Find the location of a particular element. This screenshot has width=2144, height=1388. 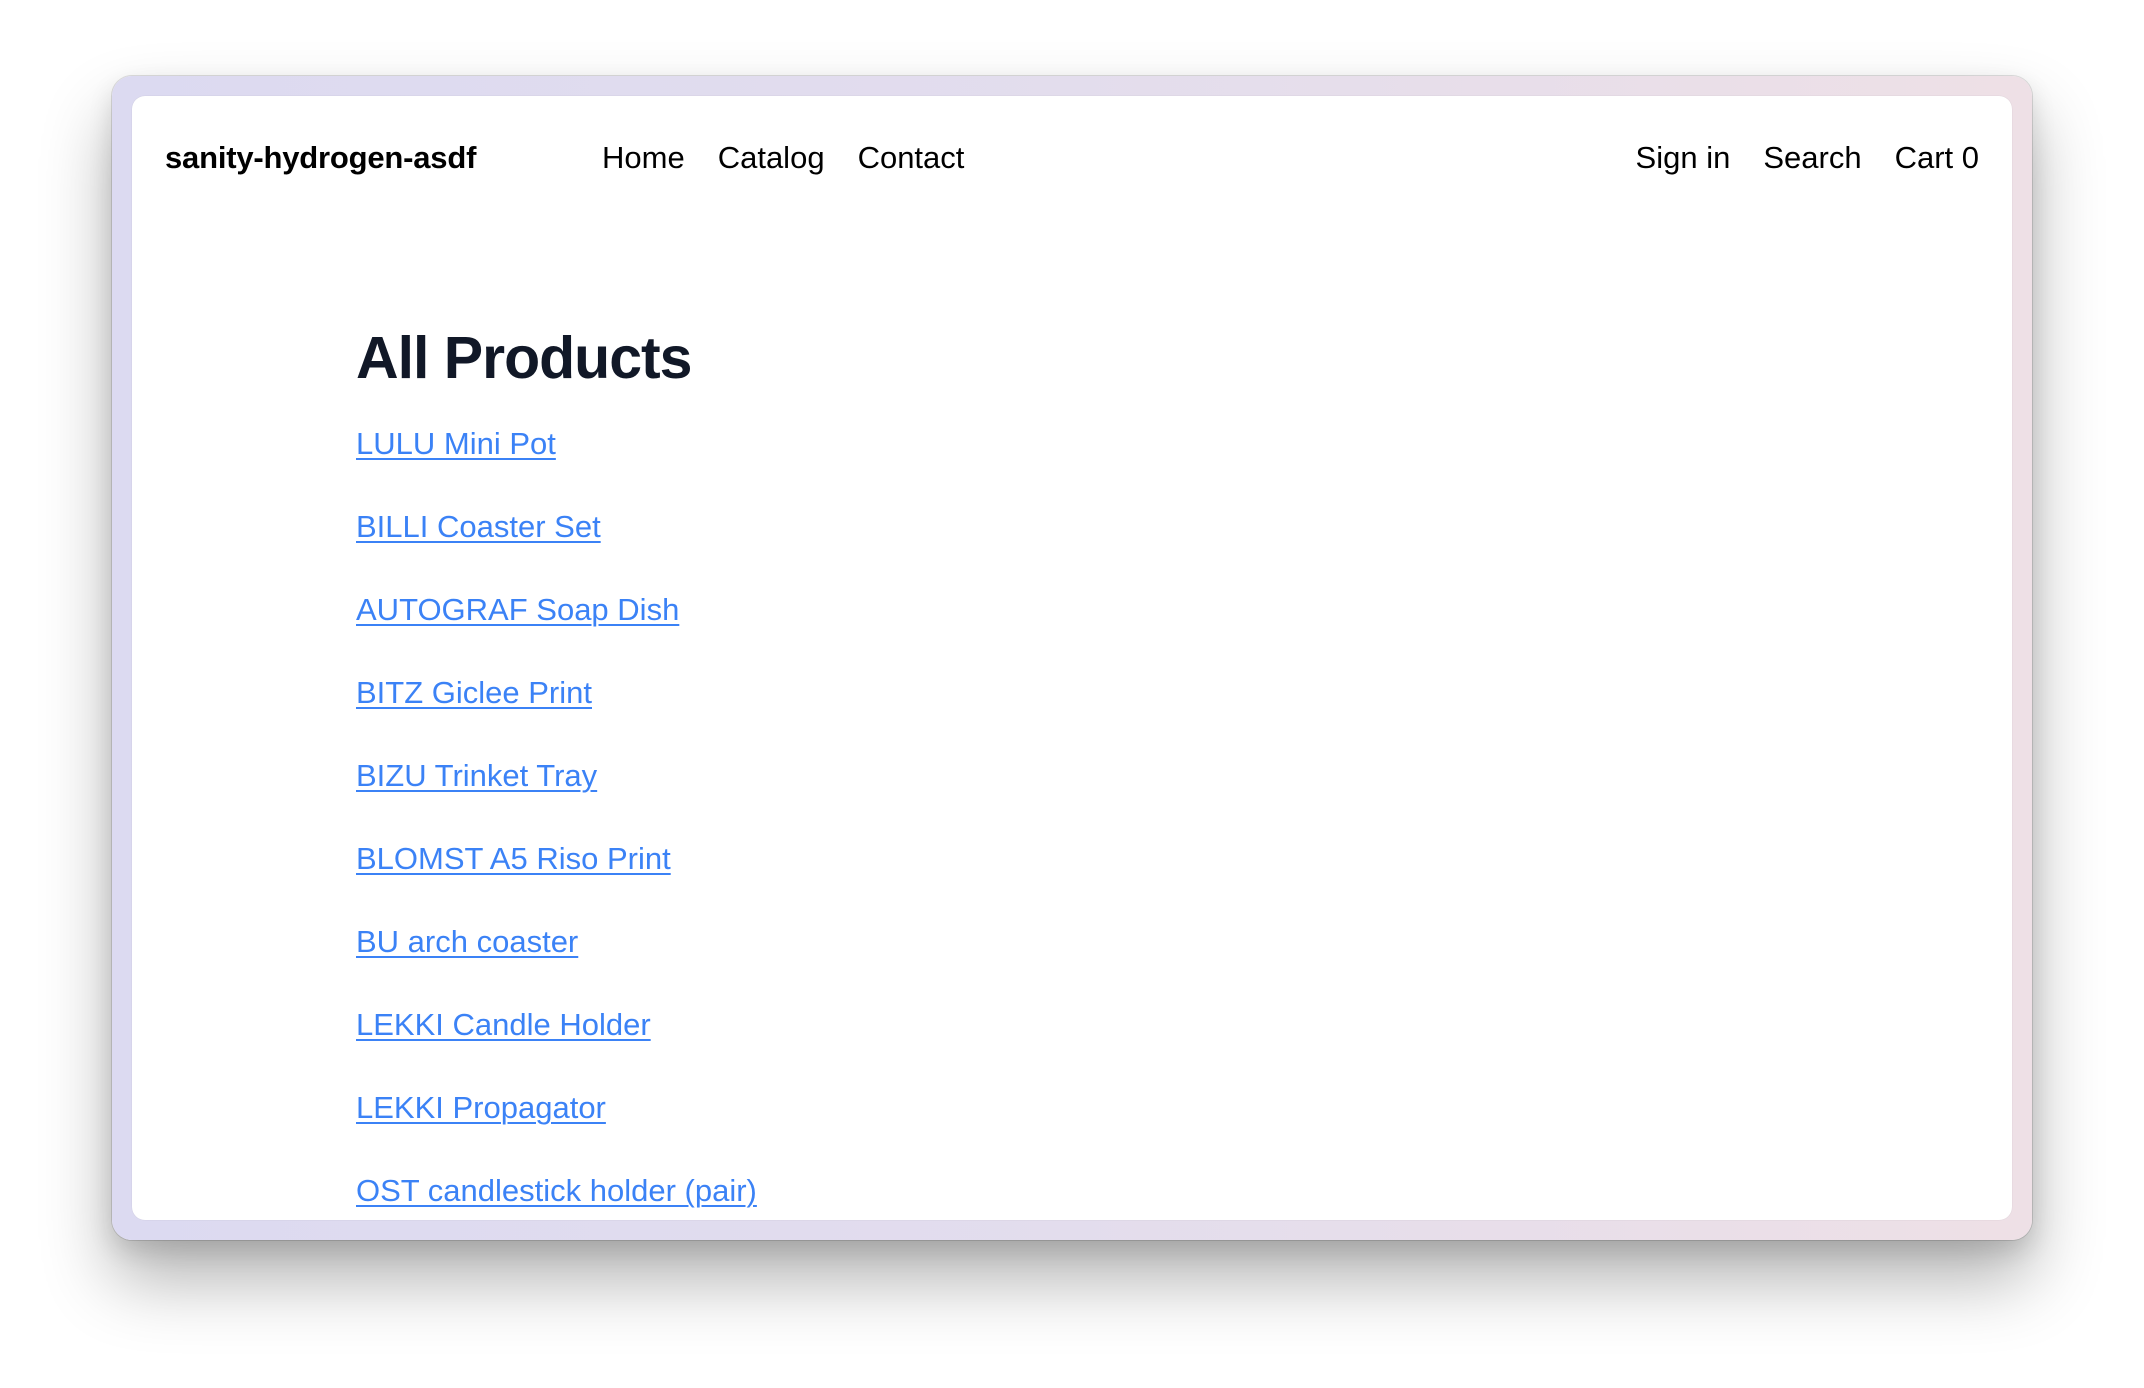

product-link: LULU Mini Pot is located at coordinates (456, 443).